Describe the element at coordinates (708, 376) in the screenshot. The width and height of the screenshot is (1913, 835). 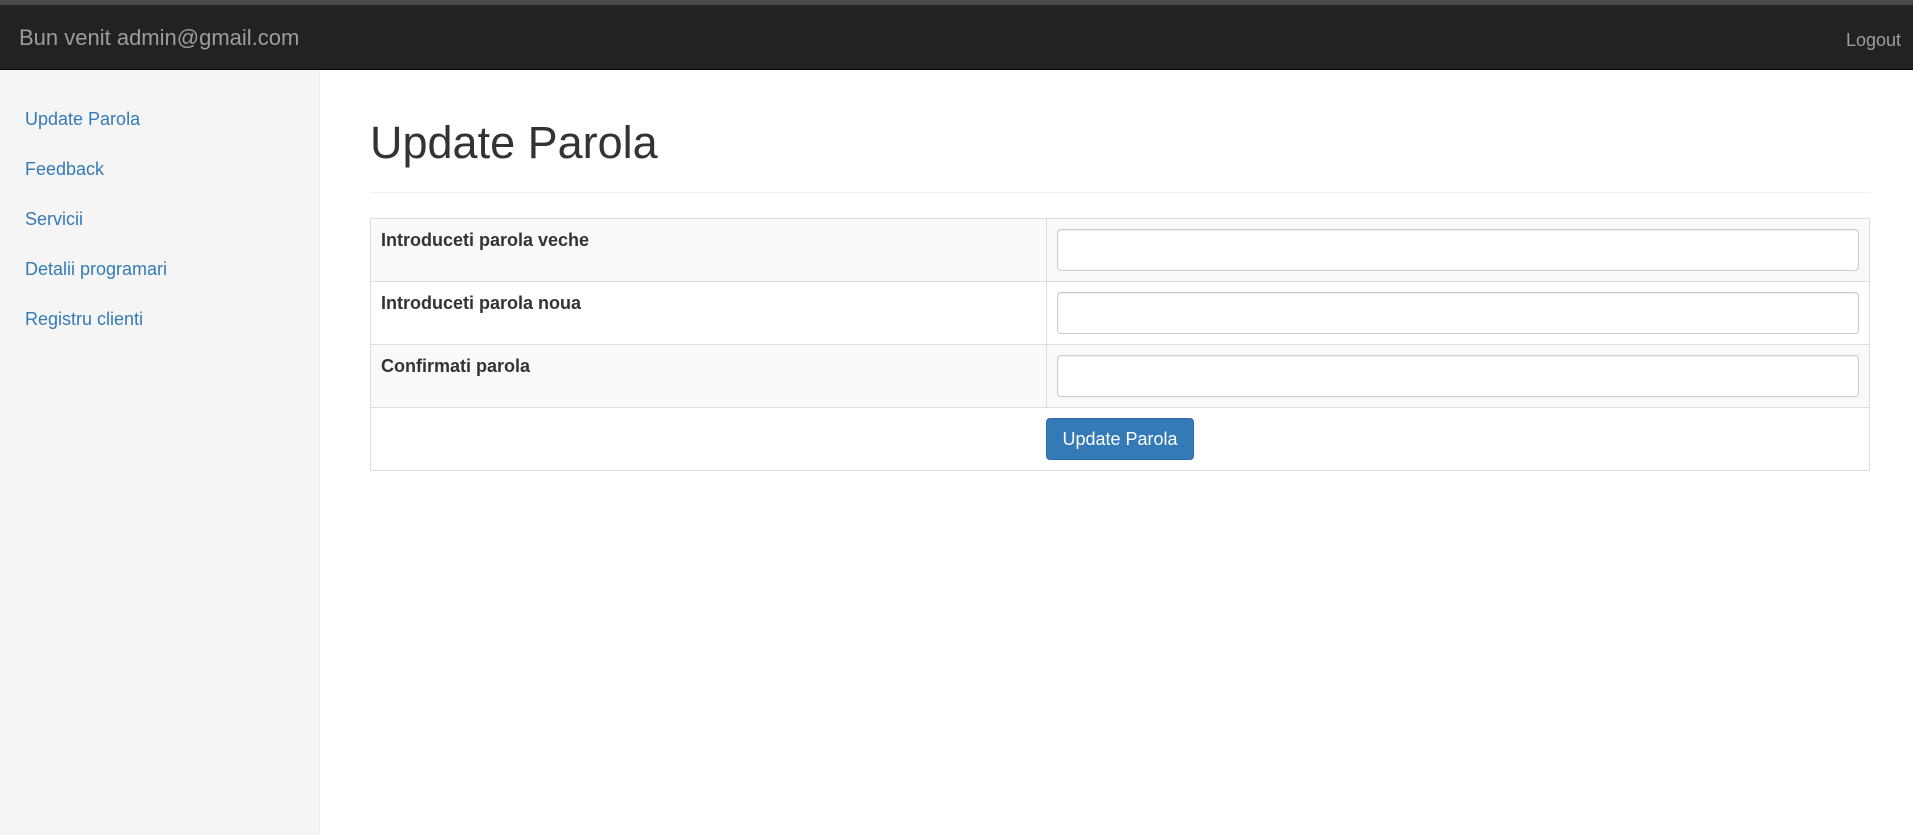
I see `confirm-password-label: Confirmati parola` at that location.